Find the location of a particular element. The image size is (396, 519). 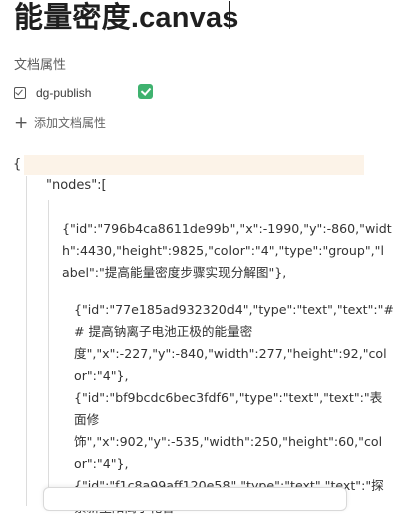

active-line-highlight is located at coordinates (194, 165).